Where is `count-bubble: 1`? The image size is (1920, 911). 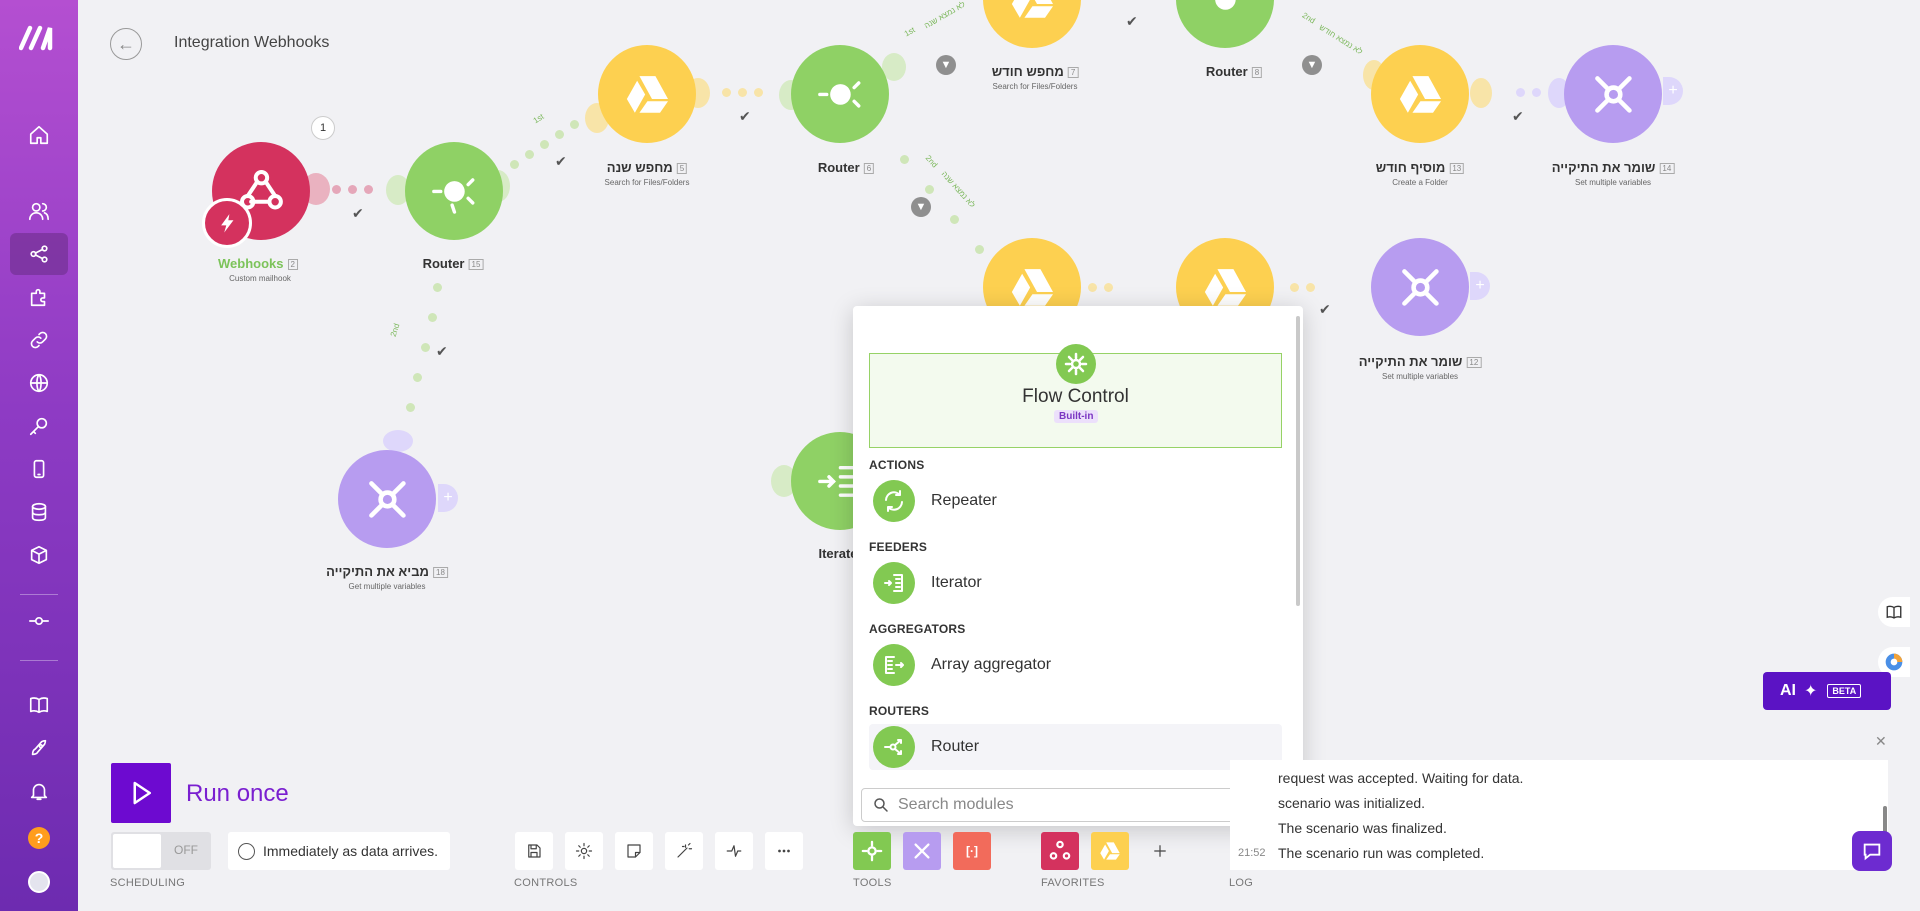 count-bubble: 1 is located at coordinates (323, 128).